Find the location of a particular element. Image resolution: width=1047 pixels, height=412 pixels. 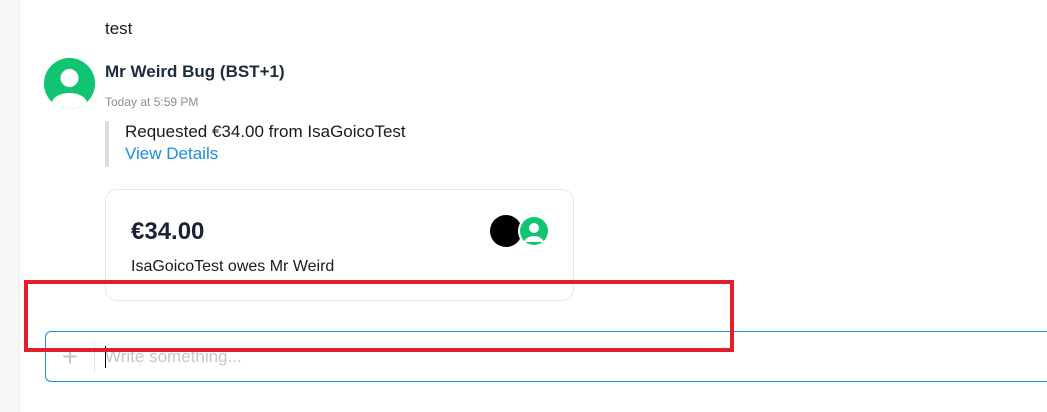

participant-avatars is located at coordinates (521, 231).